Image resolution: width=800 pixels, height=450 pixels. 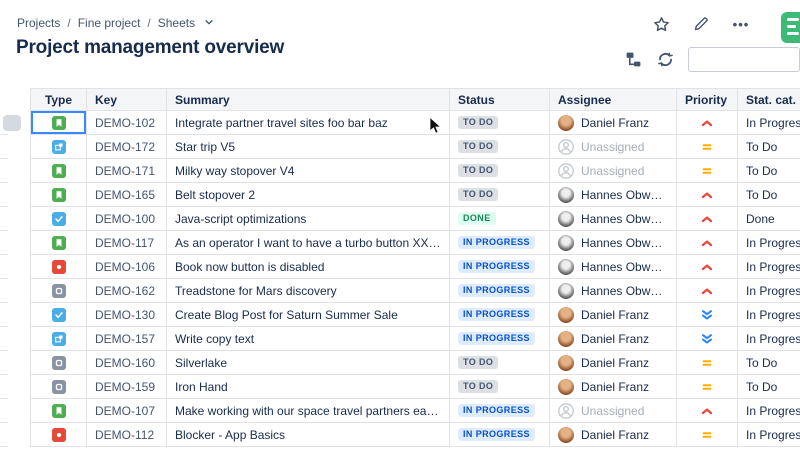 I want to click on issue-key-cell: DEMO-102, so click(x=127, y=123).